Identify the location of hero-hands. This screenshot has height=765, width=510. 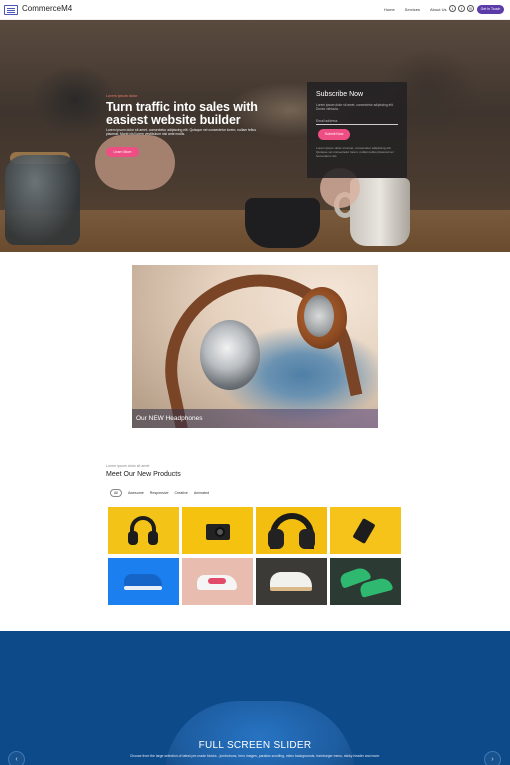
(135, 162).